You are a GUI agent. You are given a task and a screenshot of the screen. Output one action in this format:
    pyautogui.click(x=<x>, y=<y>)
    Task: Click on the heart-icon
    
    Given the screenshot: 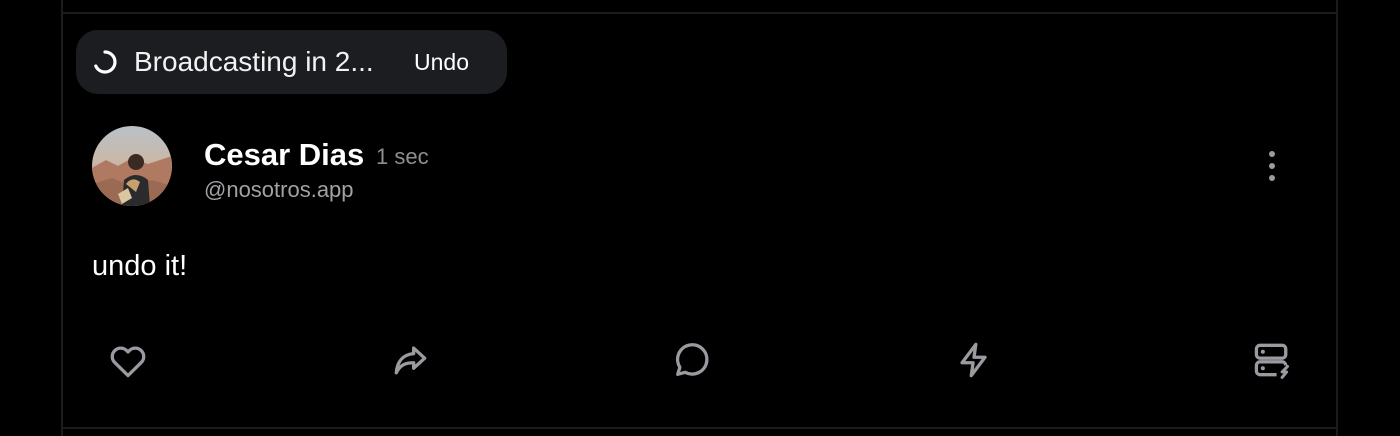 What is the action you would take?
    pyautogui.click(x=128, y=362)
    